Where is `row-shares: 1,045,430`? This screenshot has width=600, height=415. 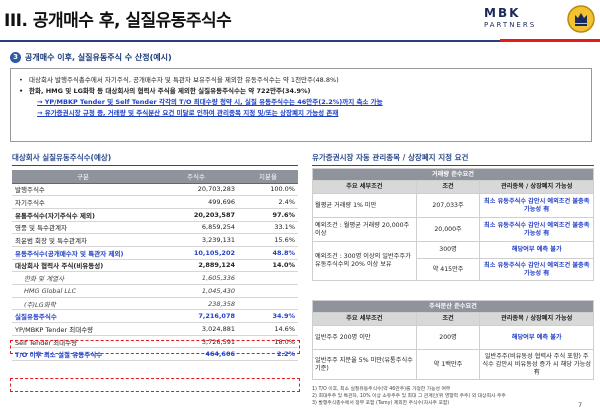
row-shares: 1,045,430 is located at coordinates (196, 291).